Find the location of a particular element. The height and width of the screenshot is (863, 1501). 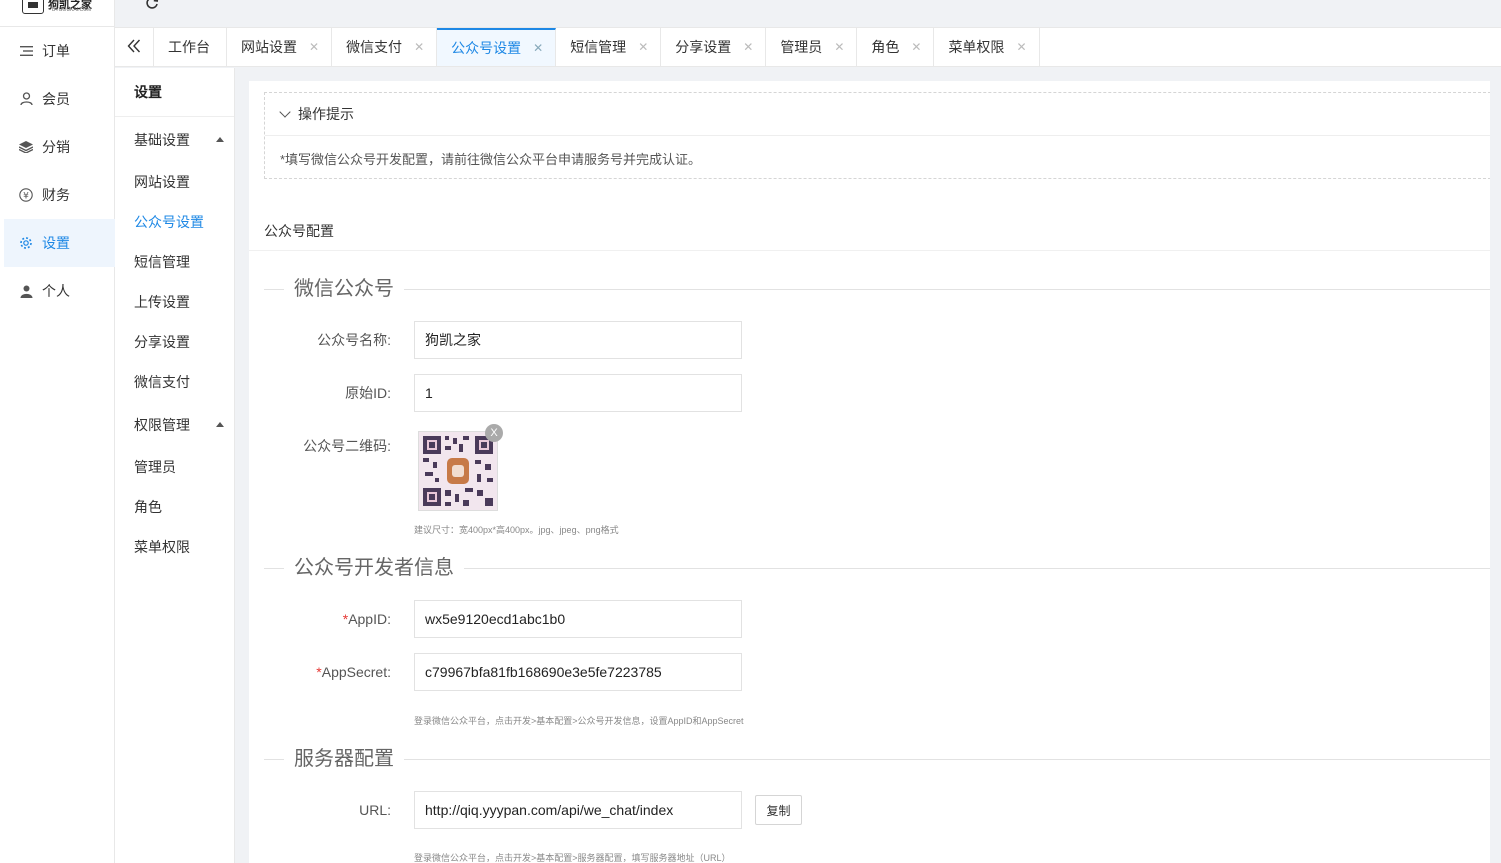

main-menu-item-personal: 个人 is located at coordinates (59, 291).